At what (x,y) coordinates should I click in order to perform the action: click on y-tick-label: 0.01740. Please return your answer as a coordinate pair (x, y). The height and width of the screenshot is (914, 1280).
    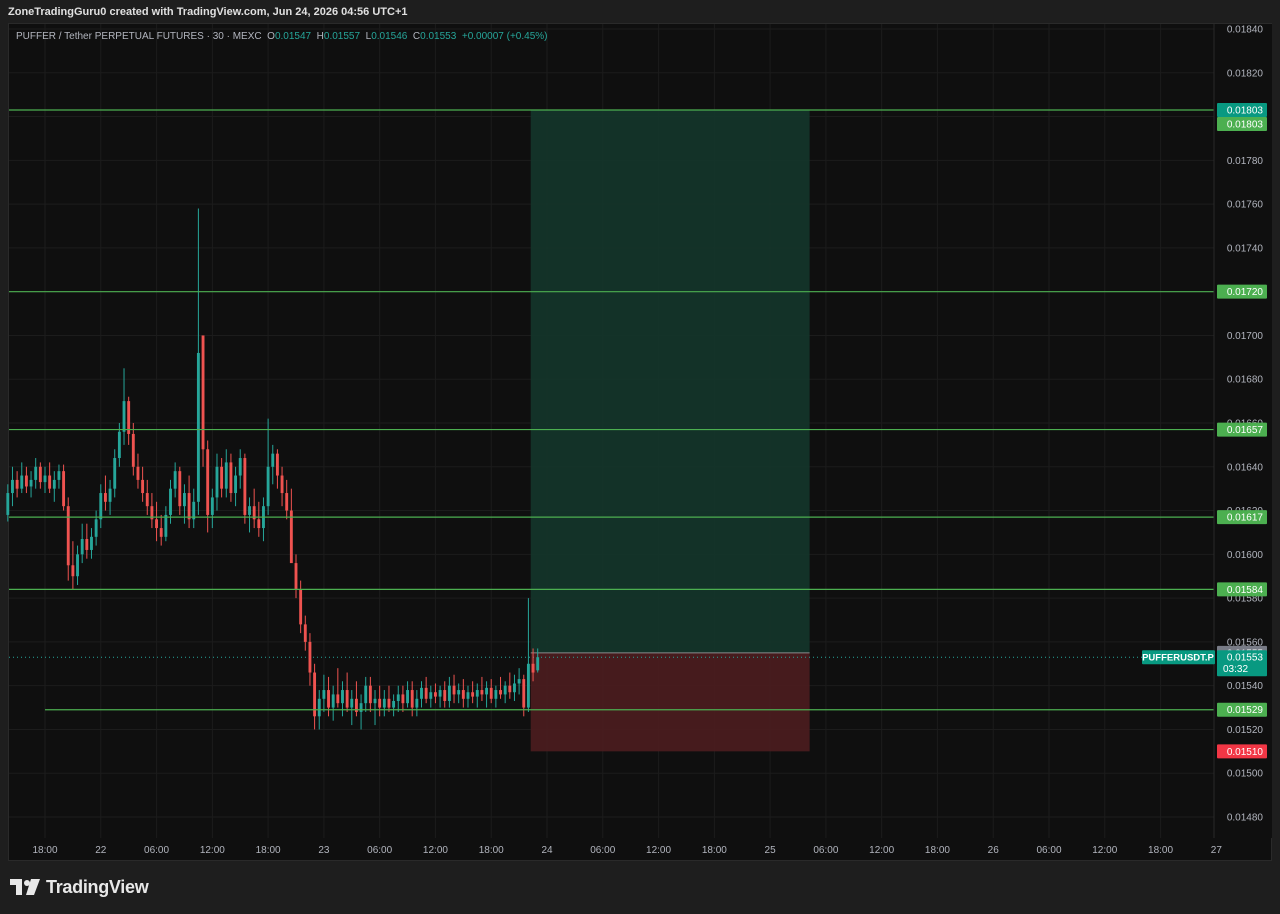
    Looking at the image, I should click on (1245, 248).